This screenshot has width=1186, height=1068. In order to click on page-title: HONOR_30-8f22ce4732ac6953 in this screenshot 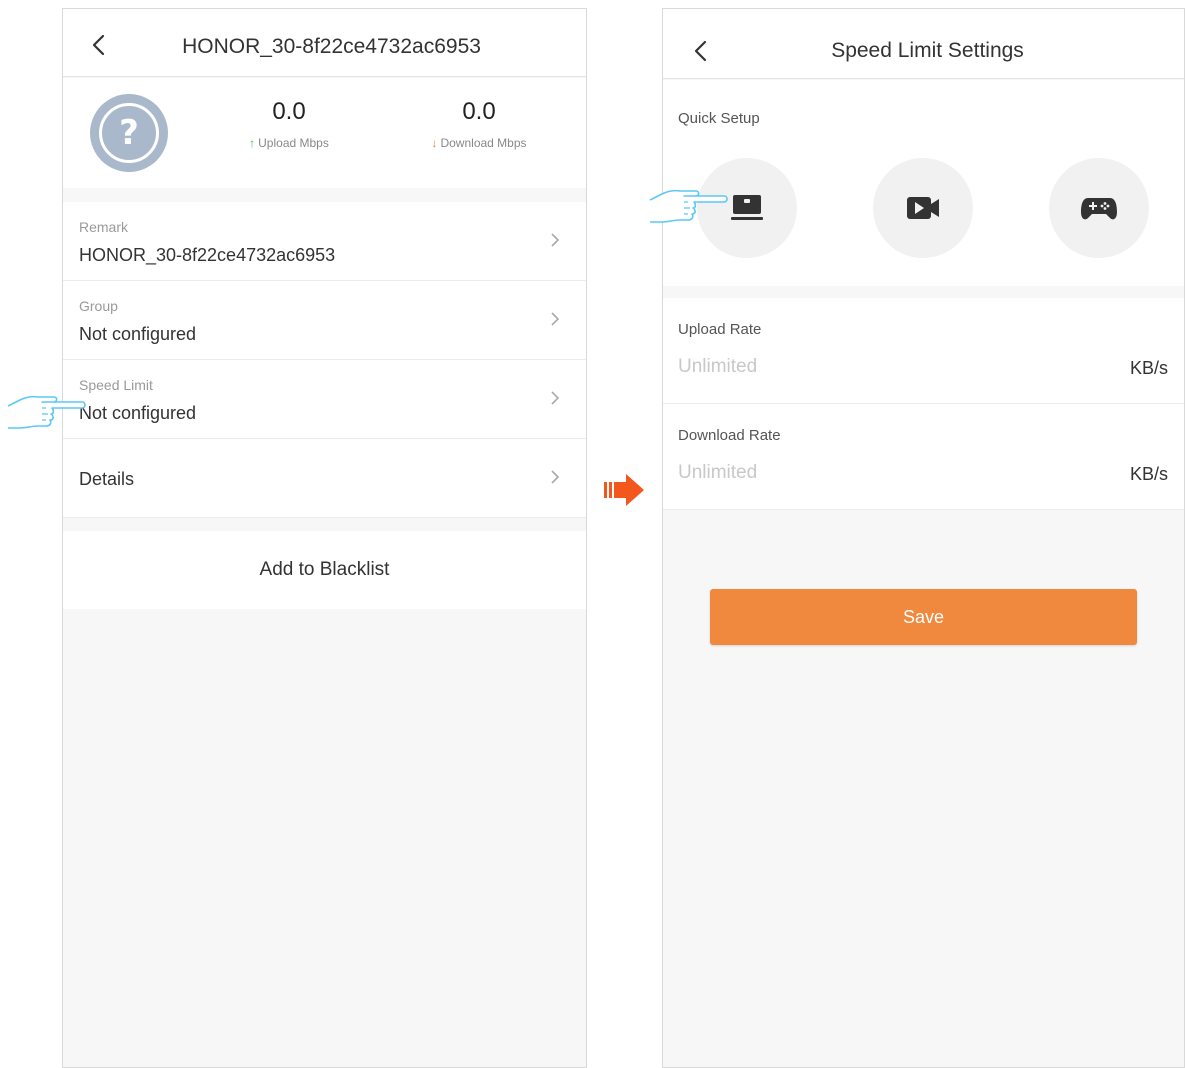, I will do `click(331, 46)`.